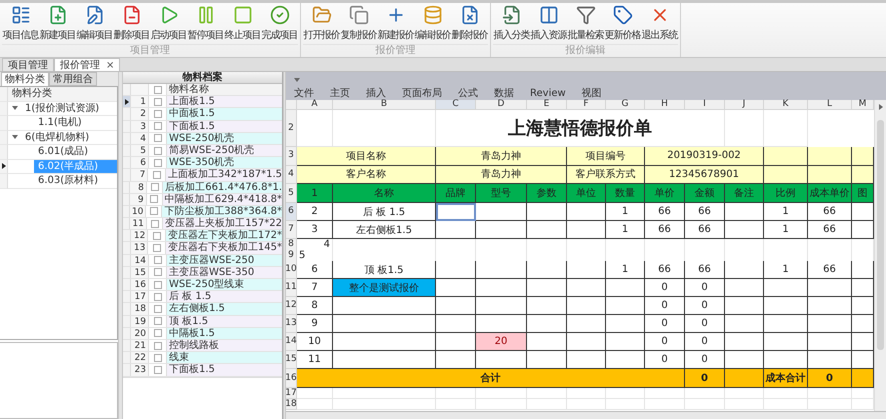 This screenshot has height=419, width=886. Describe the element at coordinates (291, 193) in the screenshot. I see `row-header: 5` at that location.